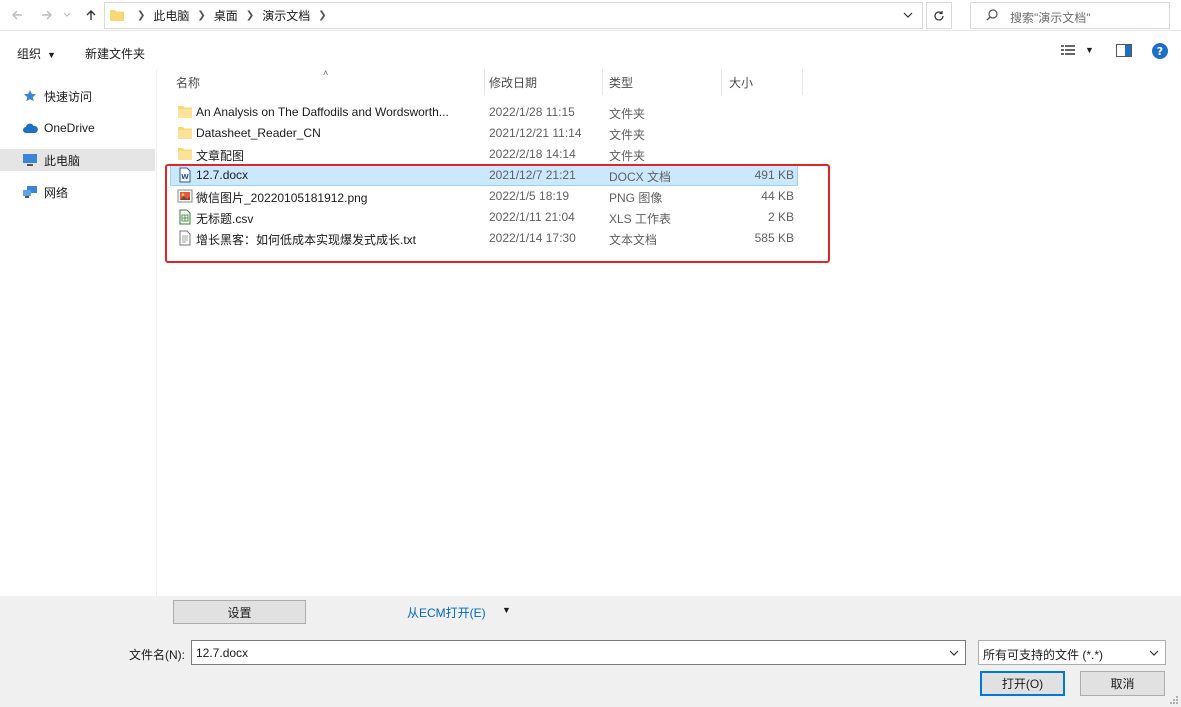 This screenshot has width=1181, height=707. What do you see at coordinates (532, 217) in the screenshot?
I see `file-date: 2022/1/11 21:04` at bounding box center [532, 217].